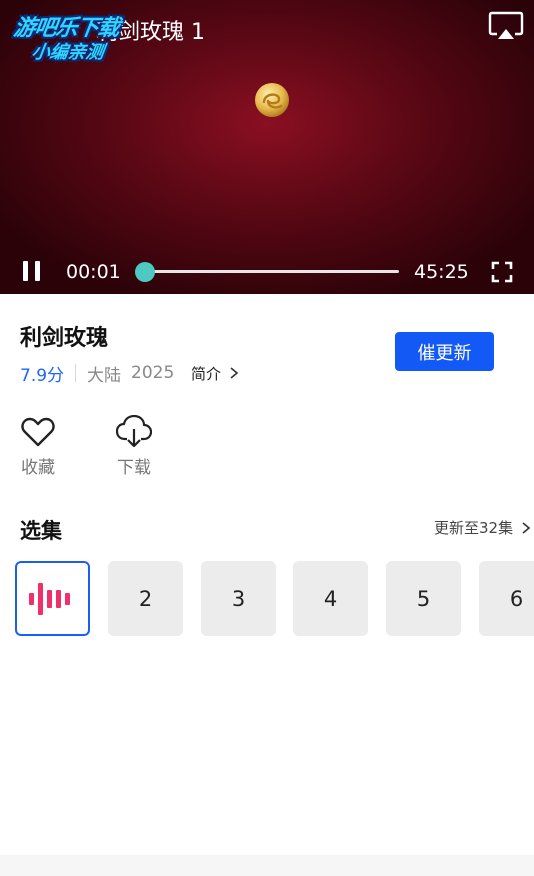  Describe the element at coordinates (64, 338) in the screenshot. I see `show-title: 利剑玫瑰` at that location.